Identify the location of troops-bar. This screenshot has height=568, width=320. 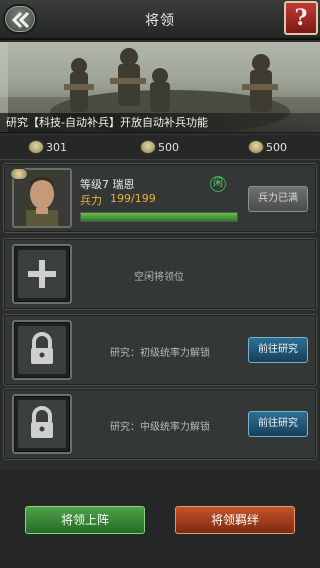
(159, 217).